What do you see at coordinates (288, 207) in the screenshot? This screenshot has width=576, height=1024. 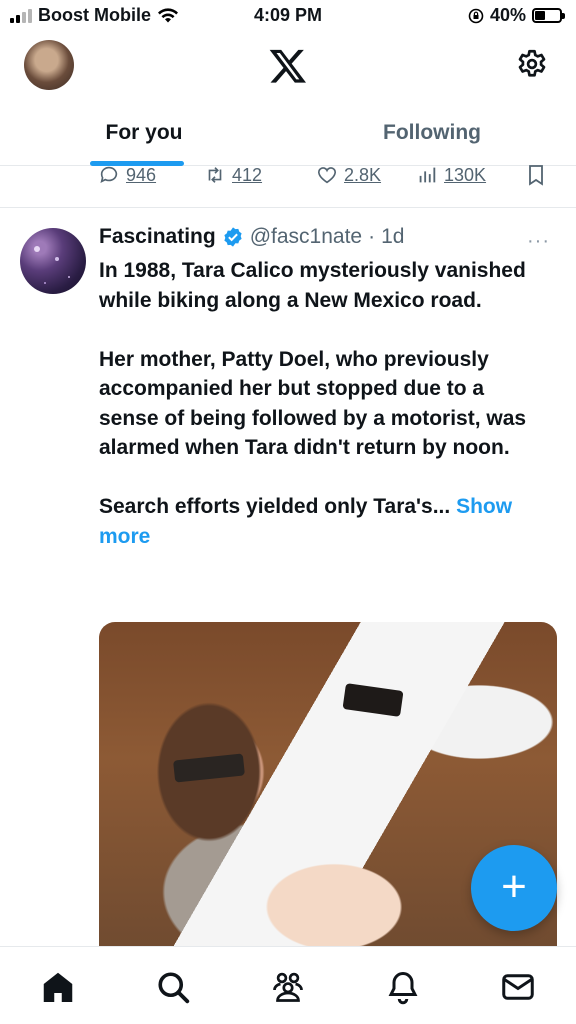 I see `tweet-divider` at bounding box center [288, 207].